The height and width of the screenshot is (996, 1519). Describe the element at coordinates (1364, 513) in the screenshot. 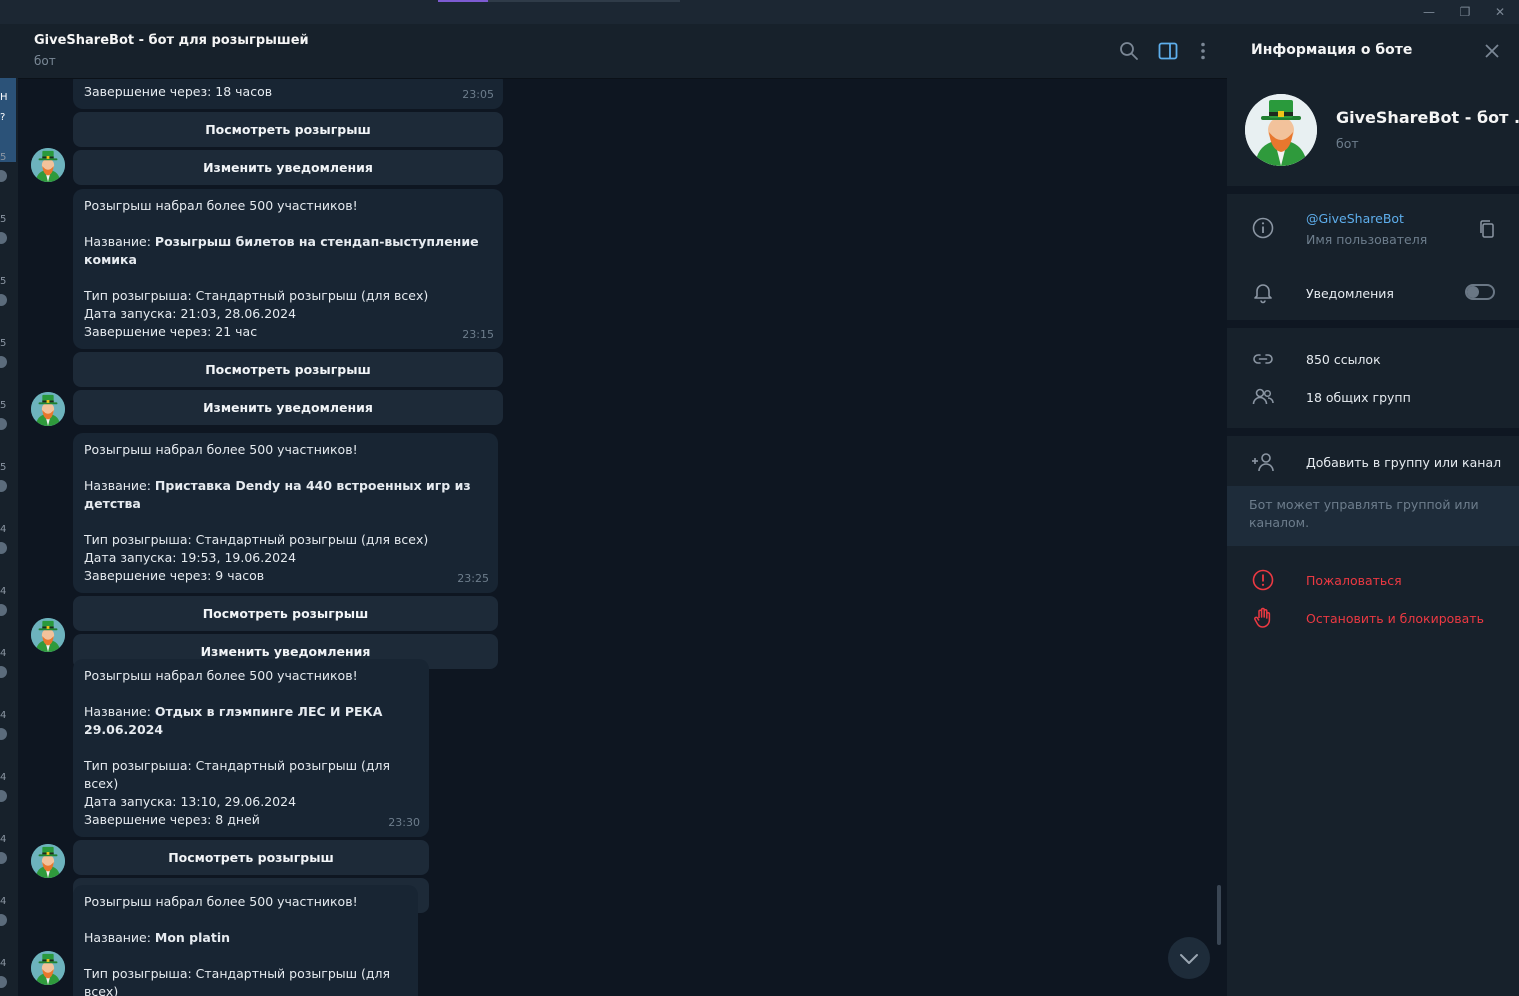

I see `add-to-group-hint: Бот может управлять группой или каналом.` at that location.